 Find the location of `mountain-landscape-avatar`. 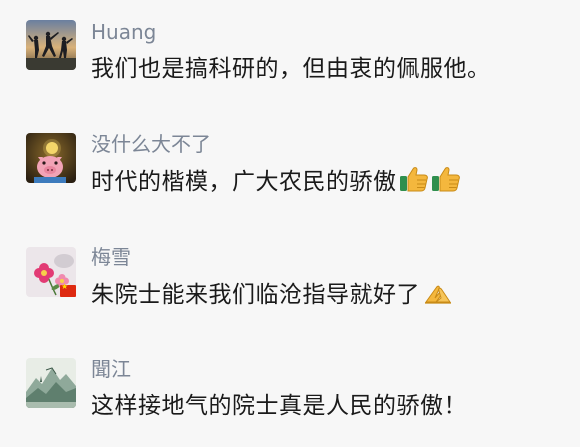

mountain-landscape-avatar is located at coordinates (51, 383).